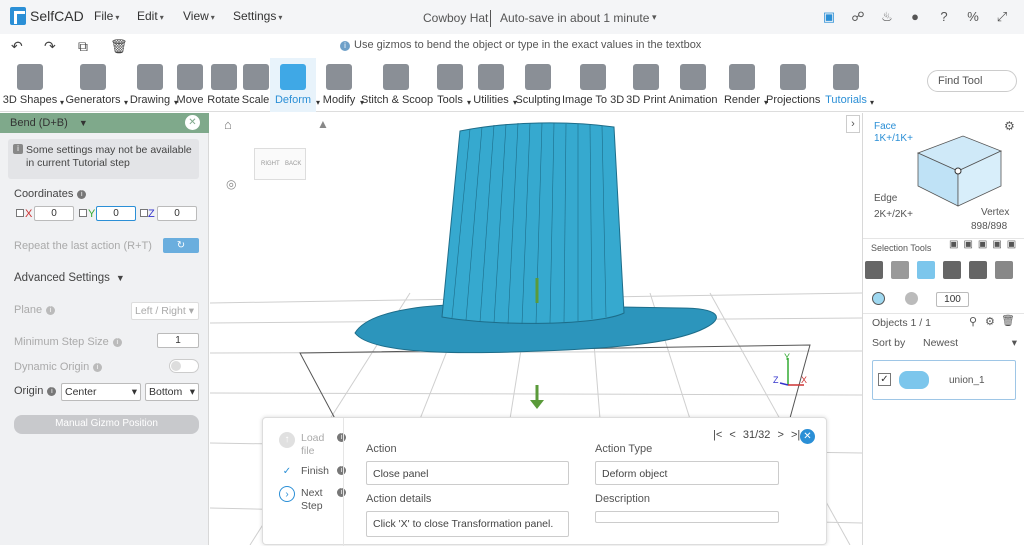  Describe the element at coordinates (829, 17) in the screenshot. I see `save-icon: ▣` at that location.